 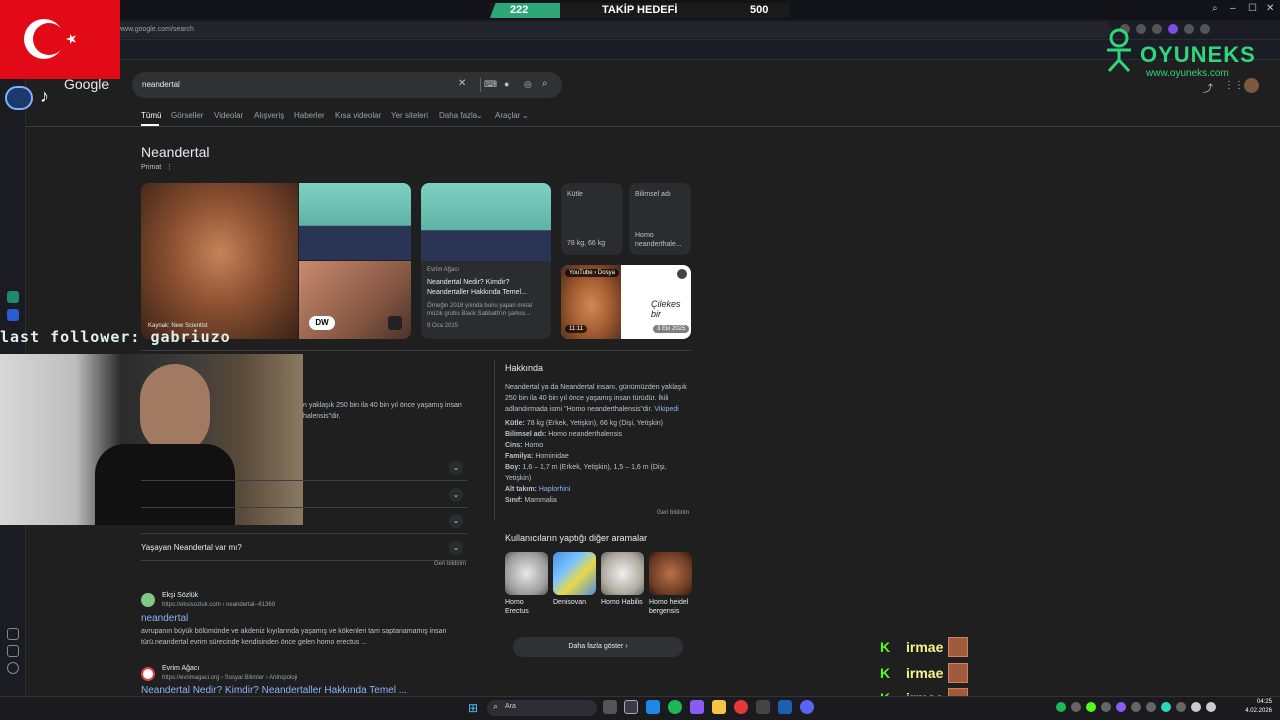 I want to click on clock-date: 4.02.2026, so click(x=1254, y=711).